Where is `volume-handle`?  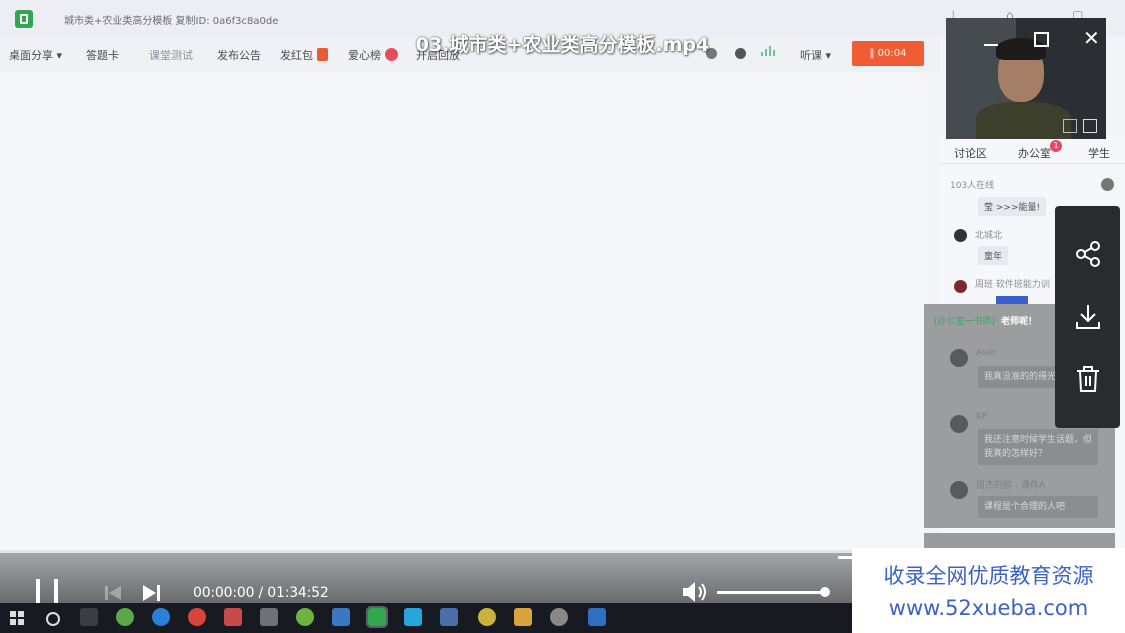 volume-handle is located at coordinates (825, 592).